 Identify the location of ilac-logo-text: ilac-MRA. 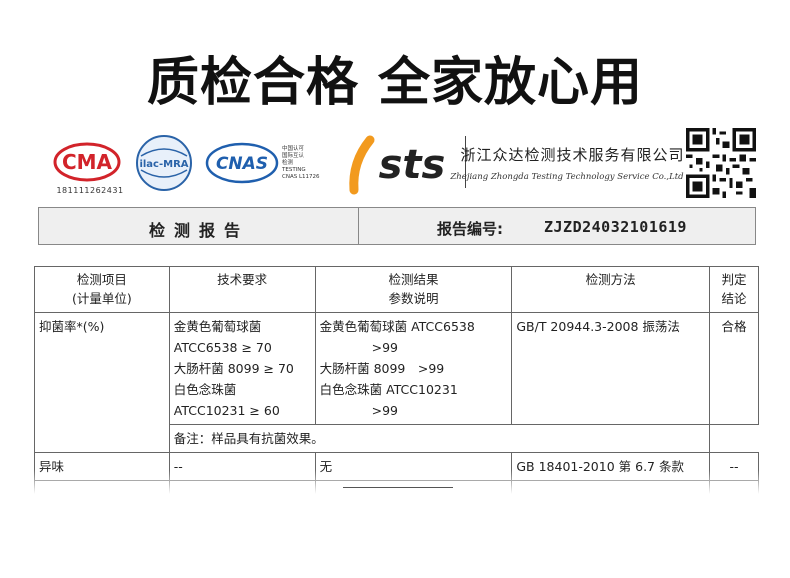
(163, 164).